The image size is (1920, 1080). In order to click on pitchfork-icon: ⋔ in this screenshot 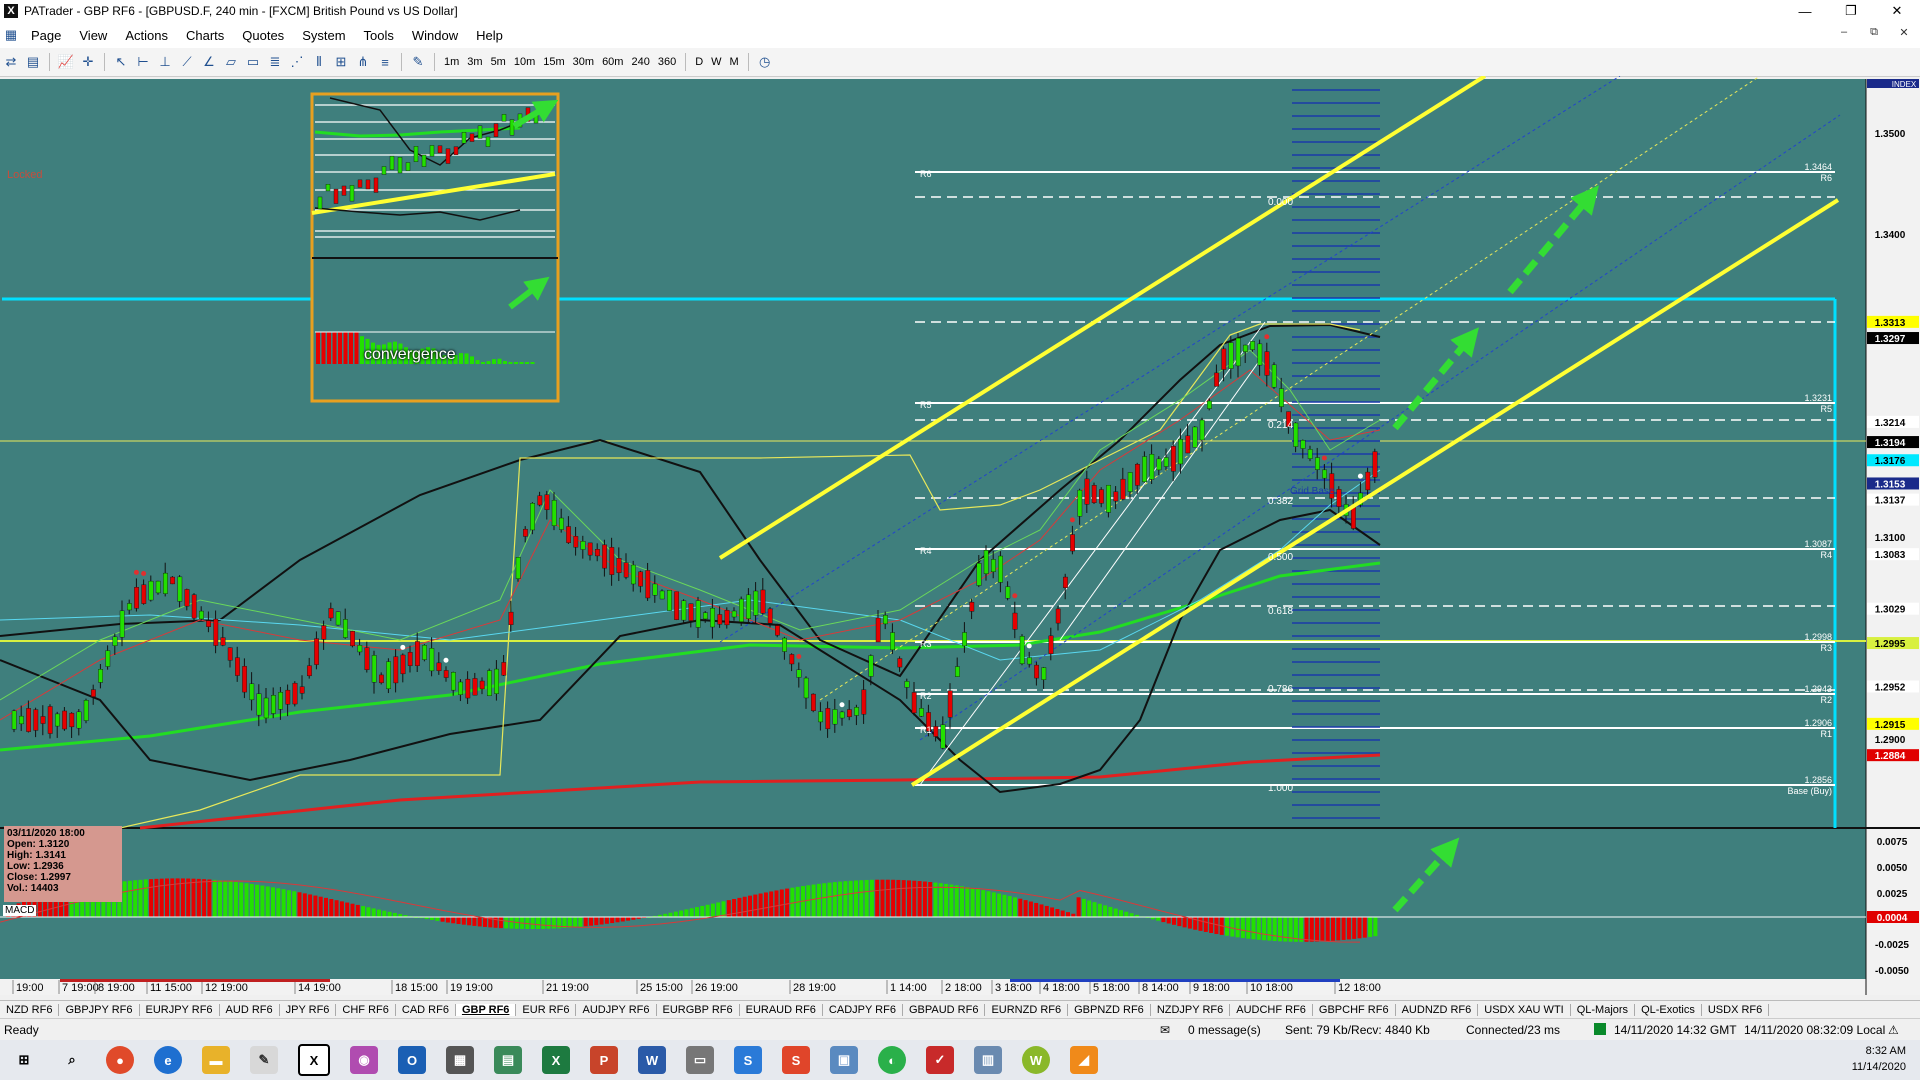, I will do `click(363, 62)`.